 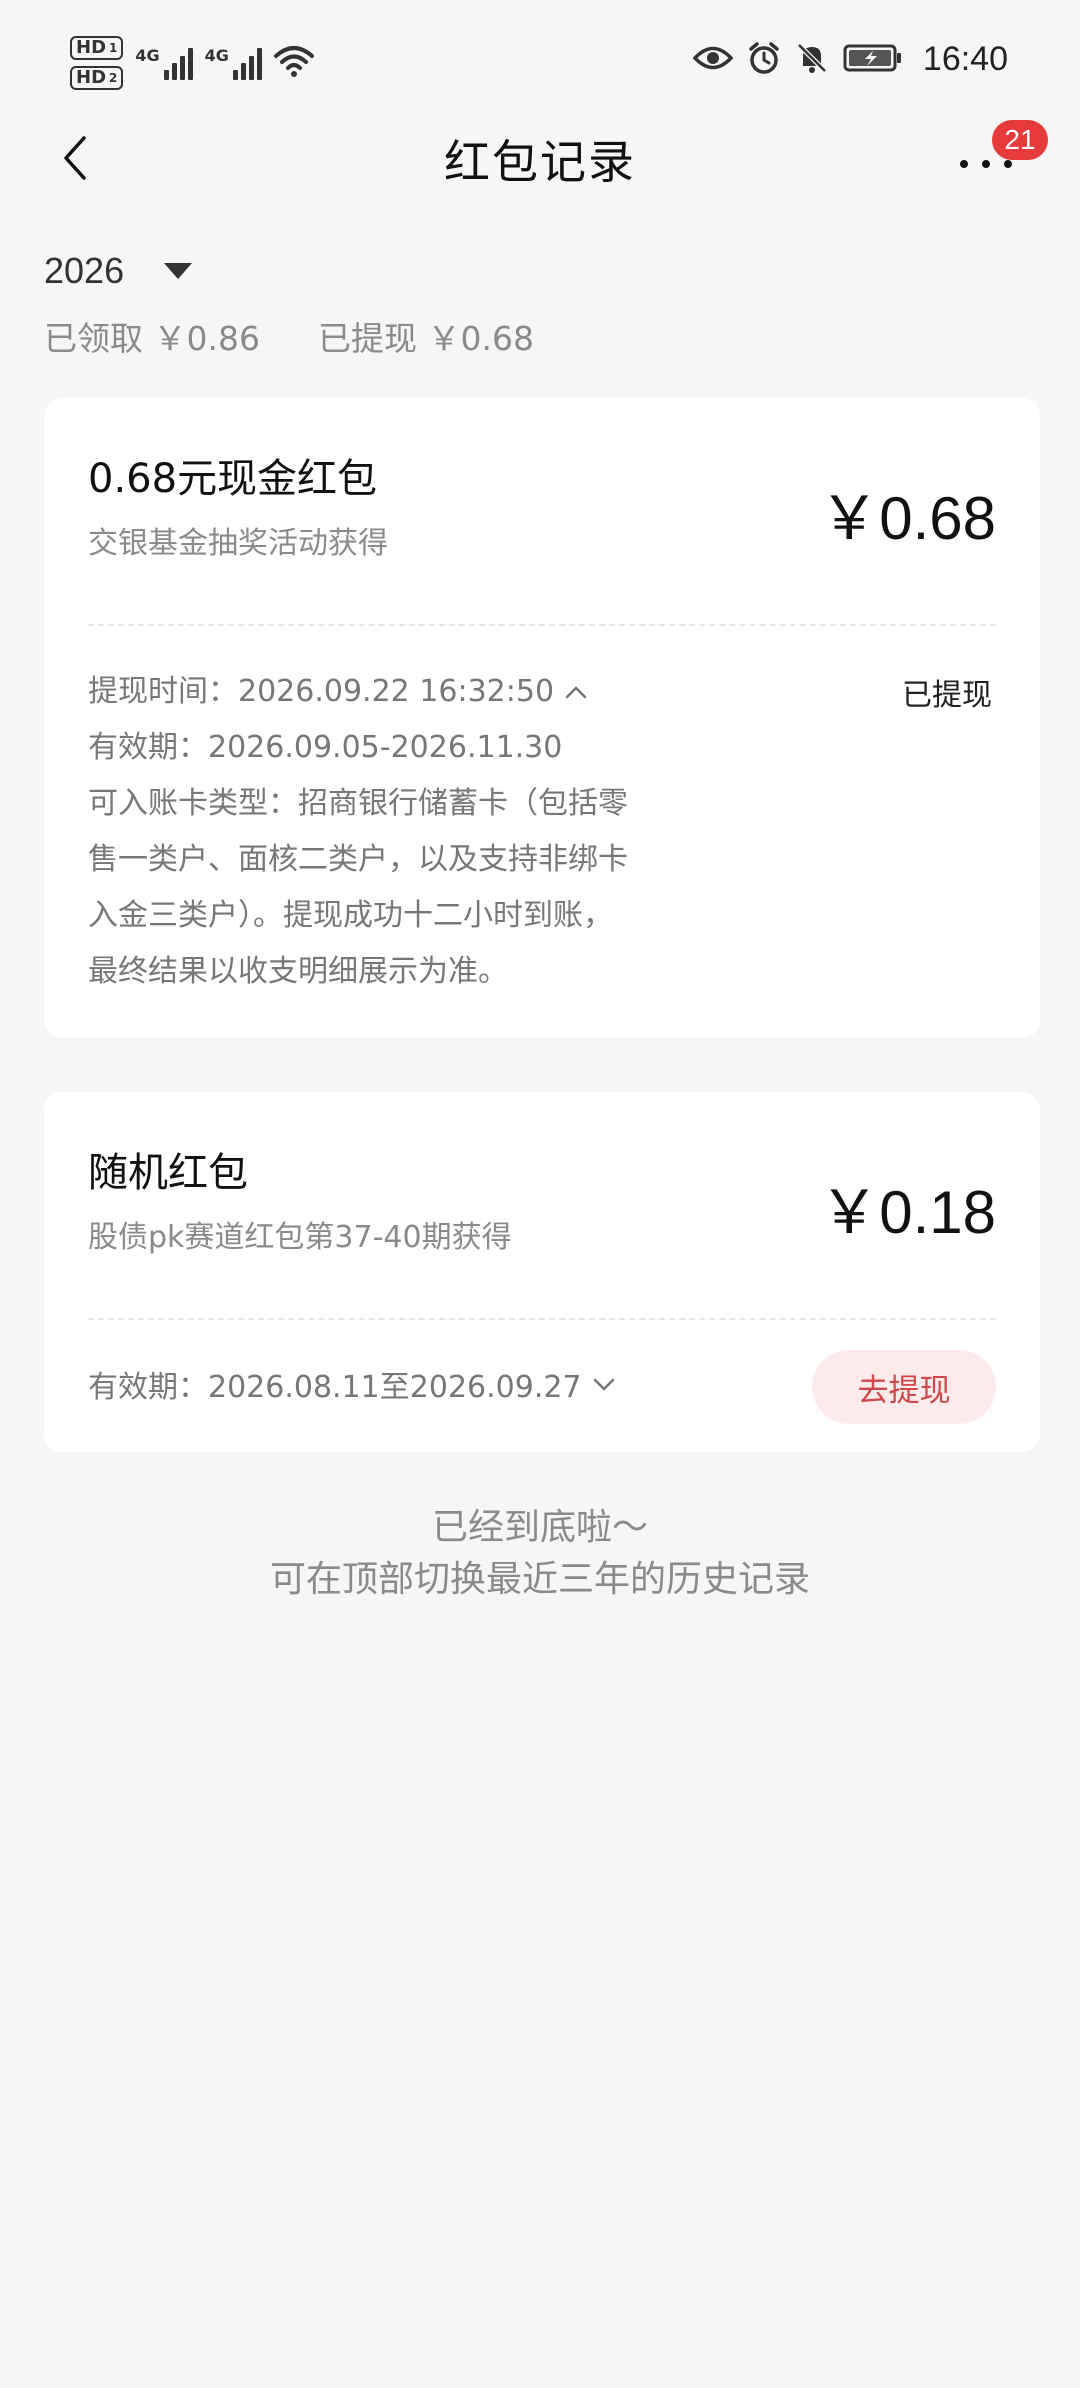 I want to click on validity-toggle: 有效期：2026.08.11至2026.09.27, so click(x=352, y=1384).